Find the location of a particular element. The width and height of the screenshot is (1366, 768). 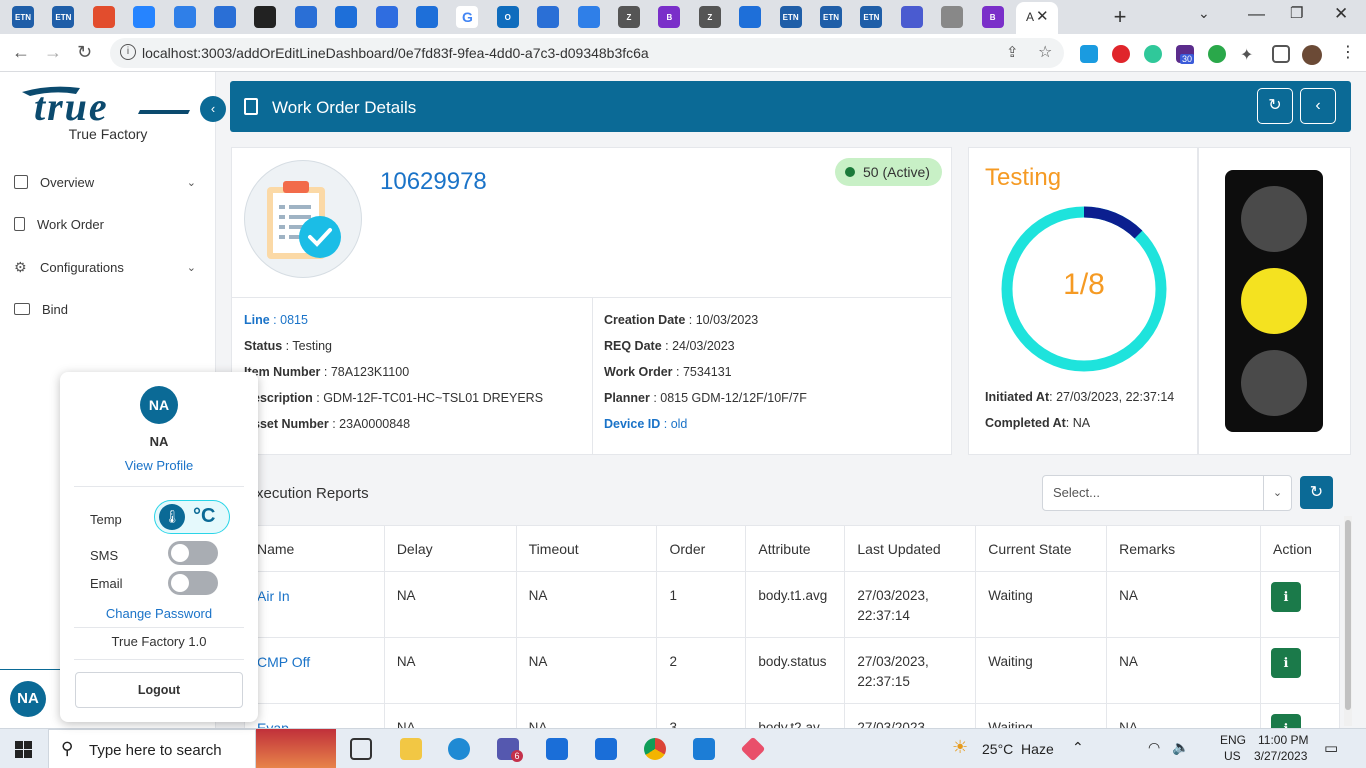

browser-tab-dropbox-icon is located at coordinates (386, 17).